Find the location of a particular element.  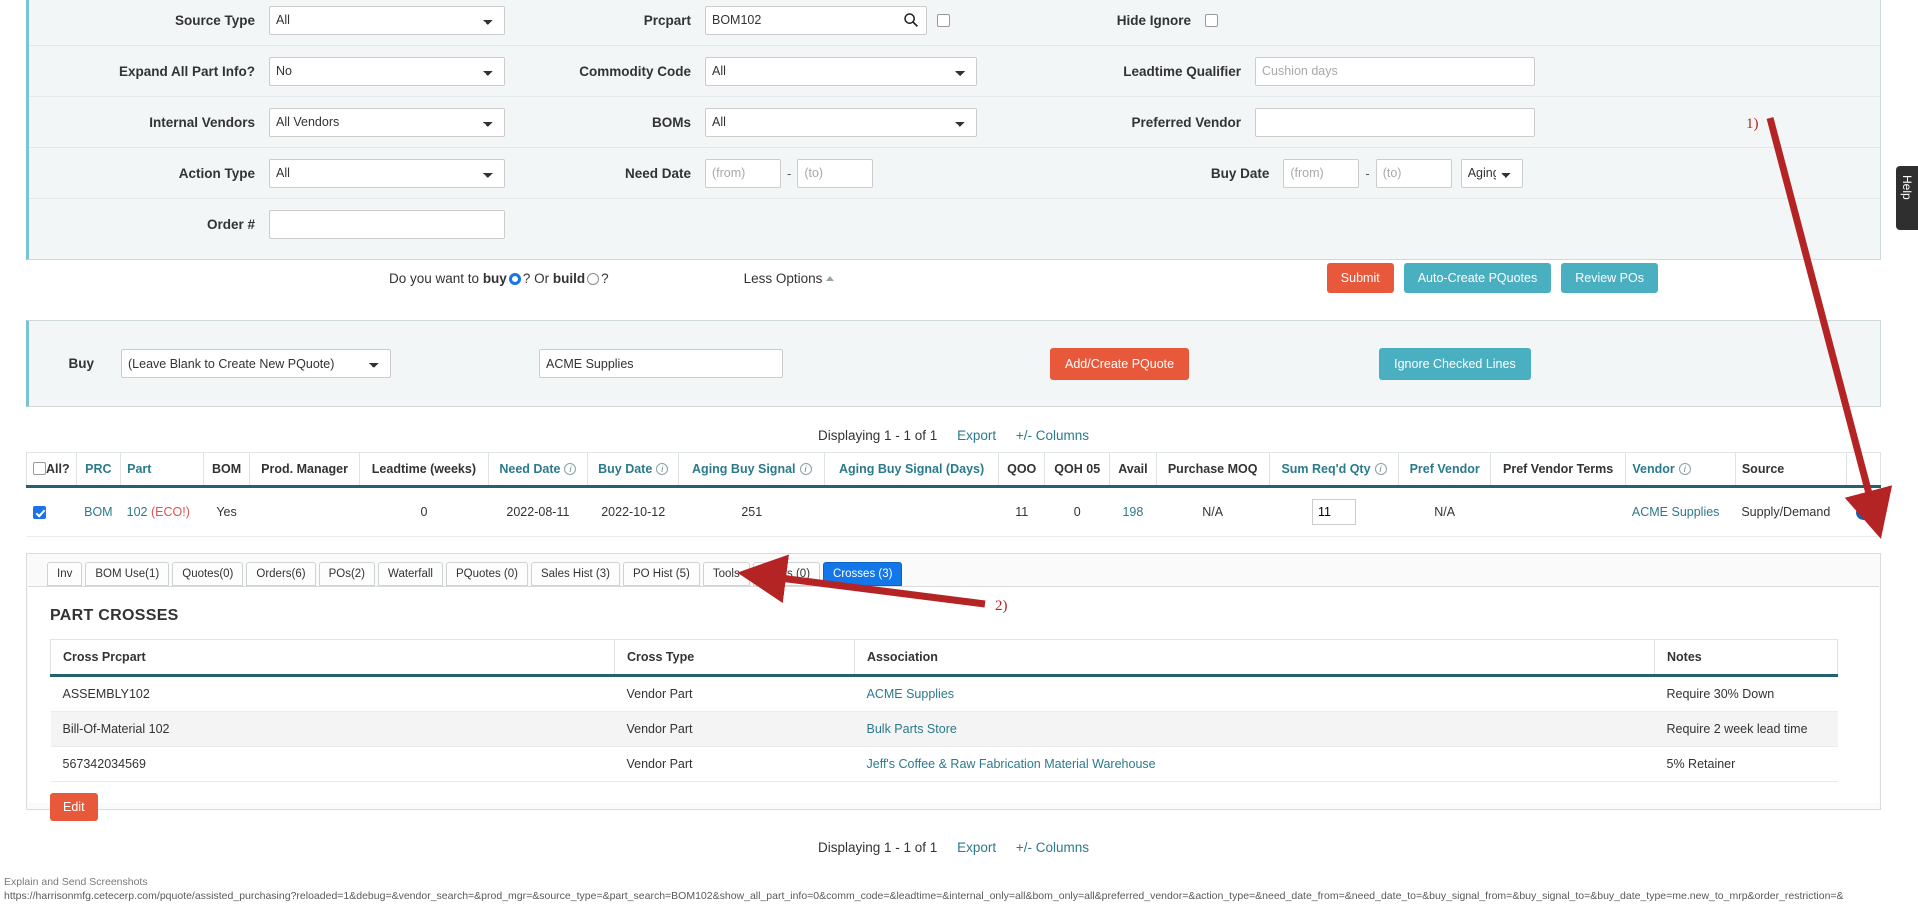

avail-link: 198 is located at coordinates (1132, 512).